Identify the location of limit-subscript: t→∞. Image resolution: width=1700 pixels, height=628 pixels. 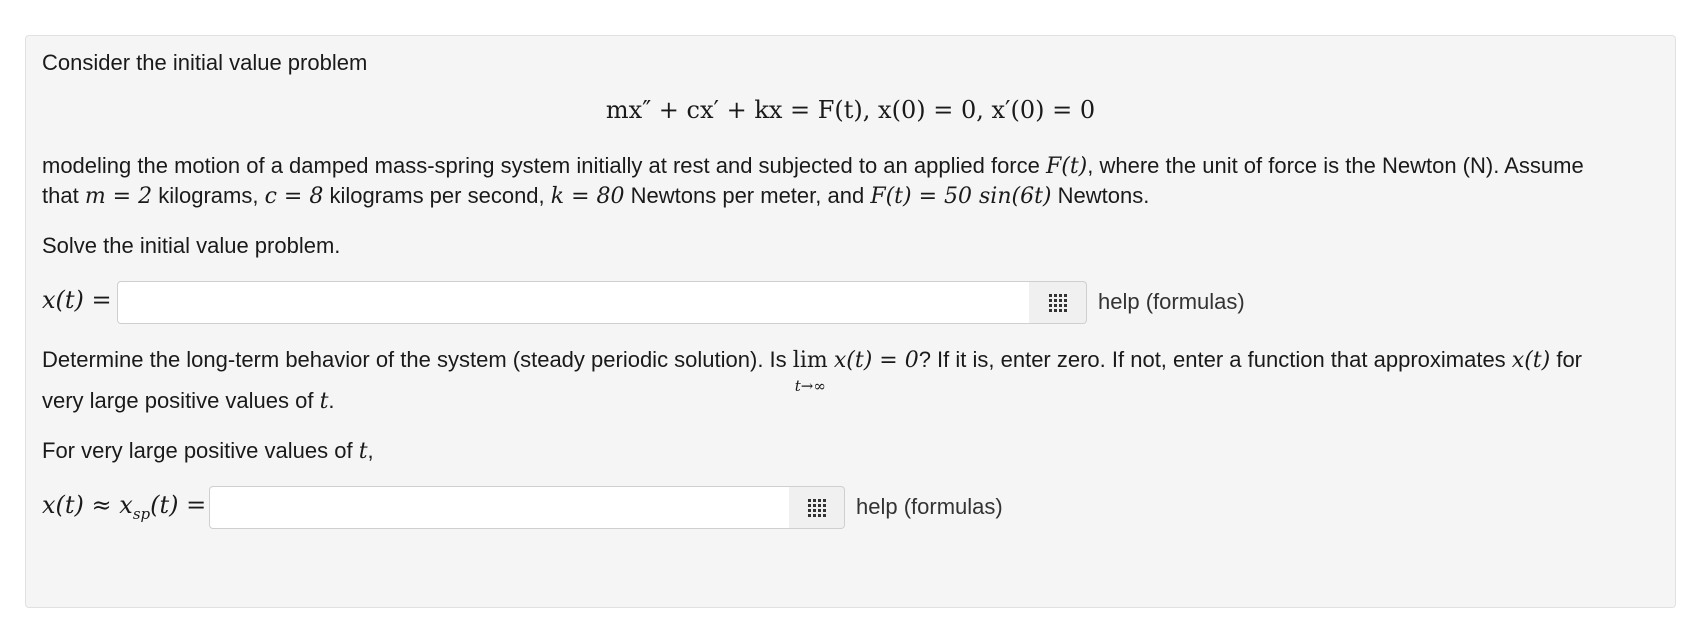
(810, 386).